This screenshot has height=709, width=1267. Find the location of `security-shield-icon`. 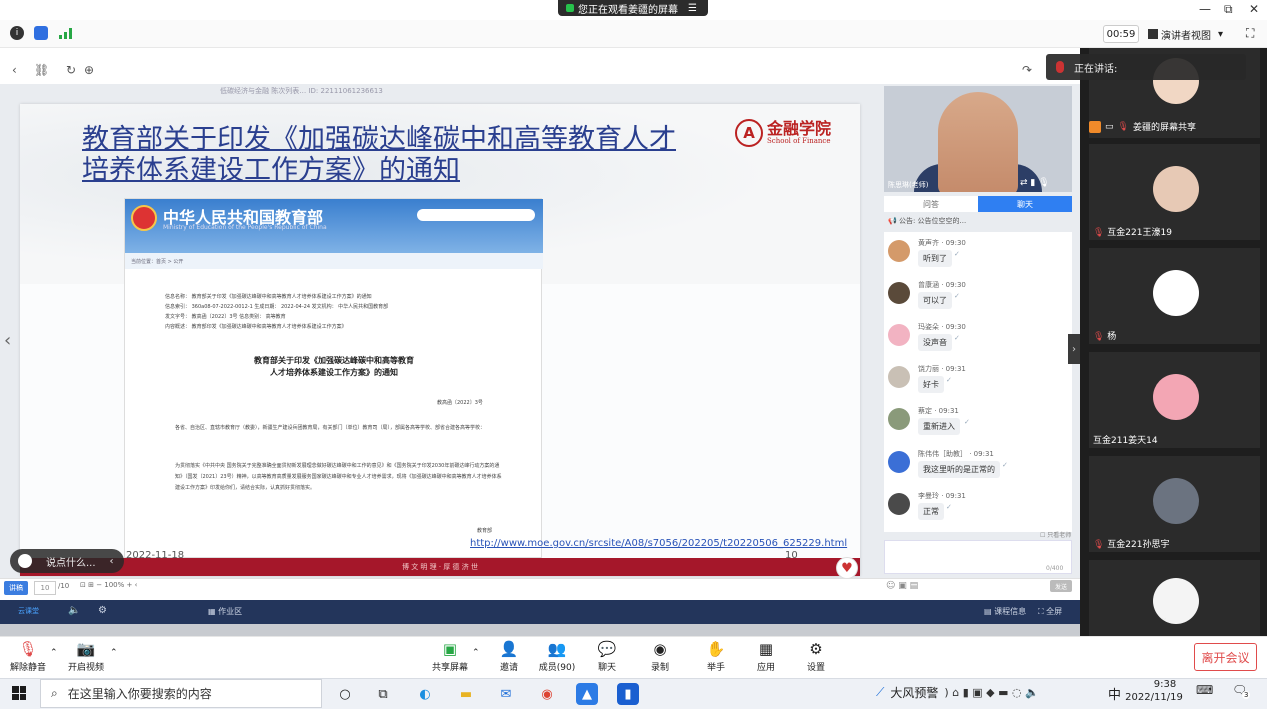

security-shield-icon is located at coordinates (41, 33).